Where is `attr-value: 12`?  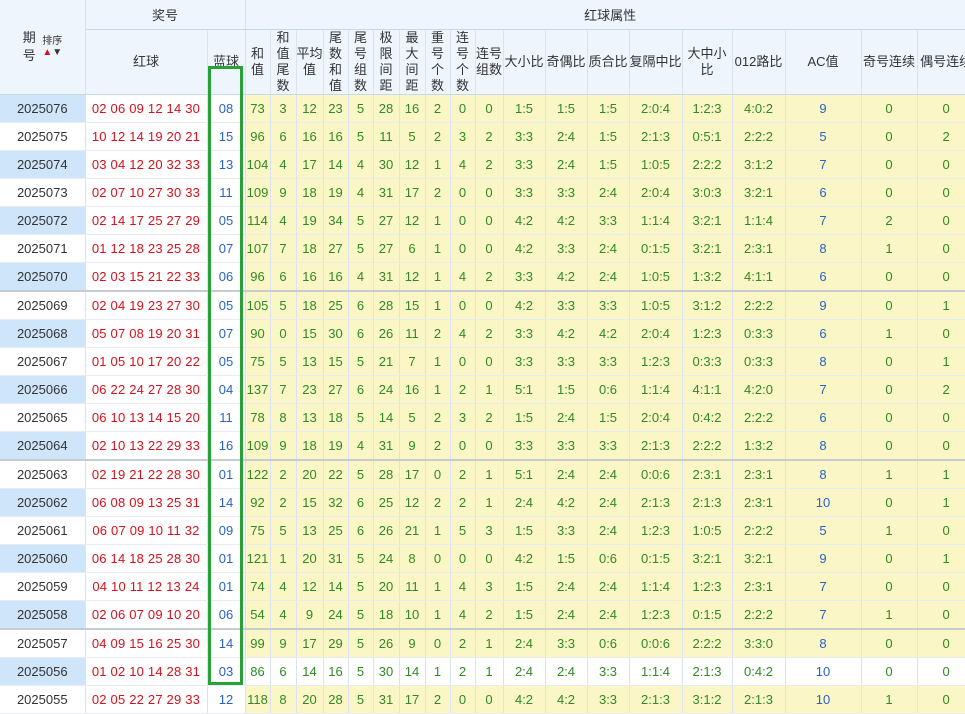
attr-value: 12 is located at coordinates (412, 220).